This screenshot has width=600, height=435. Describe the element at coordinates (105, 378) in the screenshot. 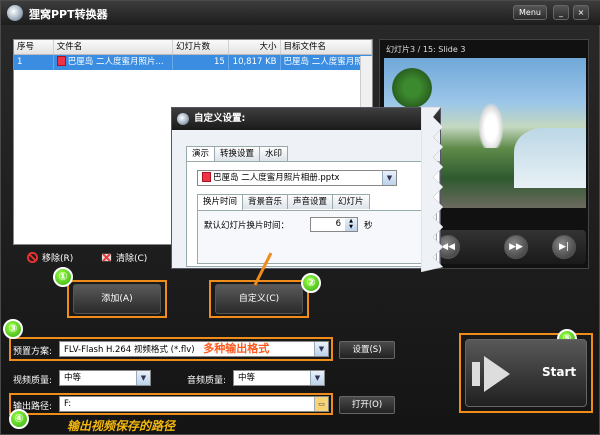

I see `video-quality-select: 中等 ▼` at that location.